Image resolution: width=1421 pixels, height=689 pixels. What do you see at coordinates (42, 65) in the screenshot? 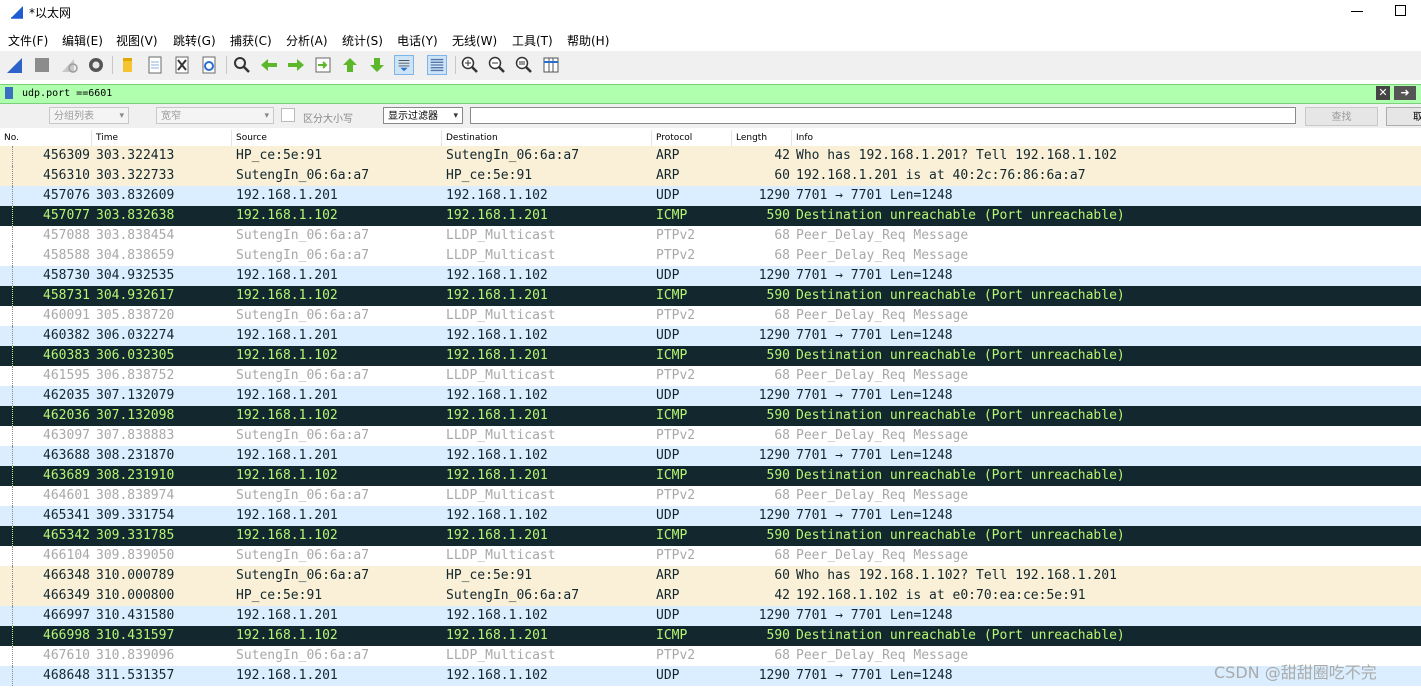
I see `stop-icon` at bounding box center [42, 65].